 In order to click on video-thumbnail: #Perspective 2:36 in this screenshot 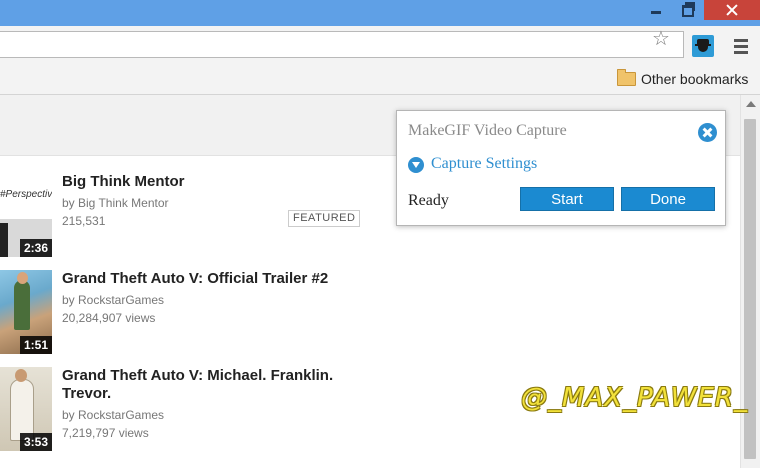, I will do `click(26, 215)`.